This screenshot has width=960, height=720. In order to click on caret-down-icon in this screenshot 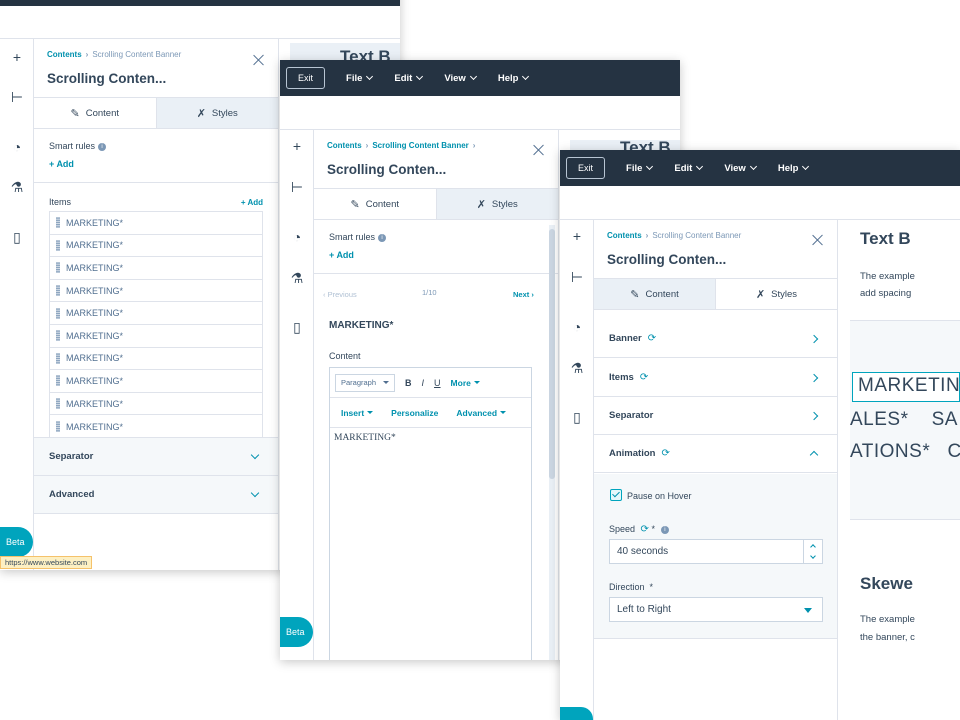, I will do `click(386, 382)`.